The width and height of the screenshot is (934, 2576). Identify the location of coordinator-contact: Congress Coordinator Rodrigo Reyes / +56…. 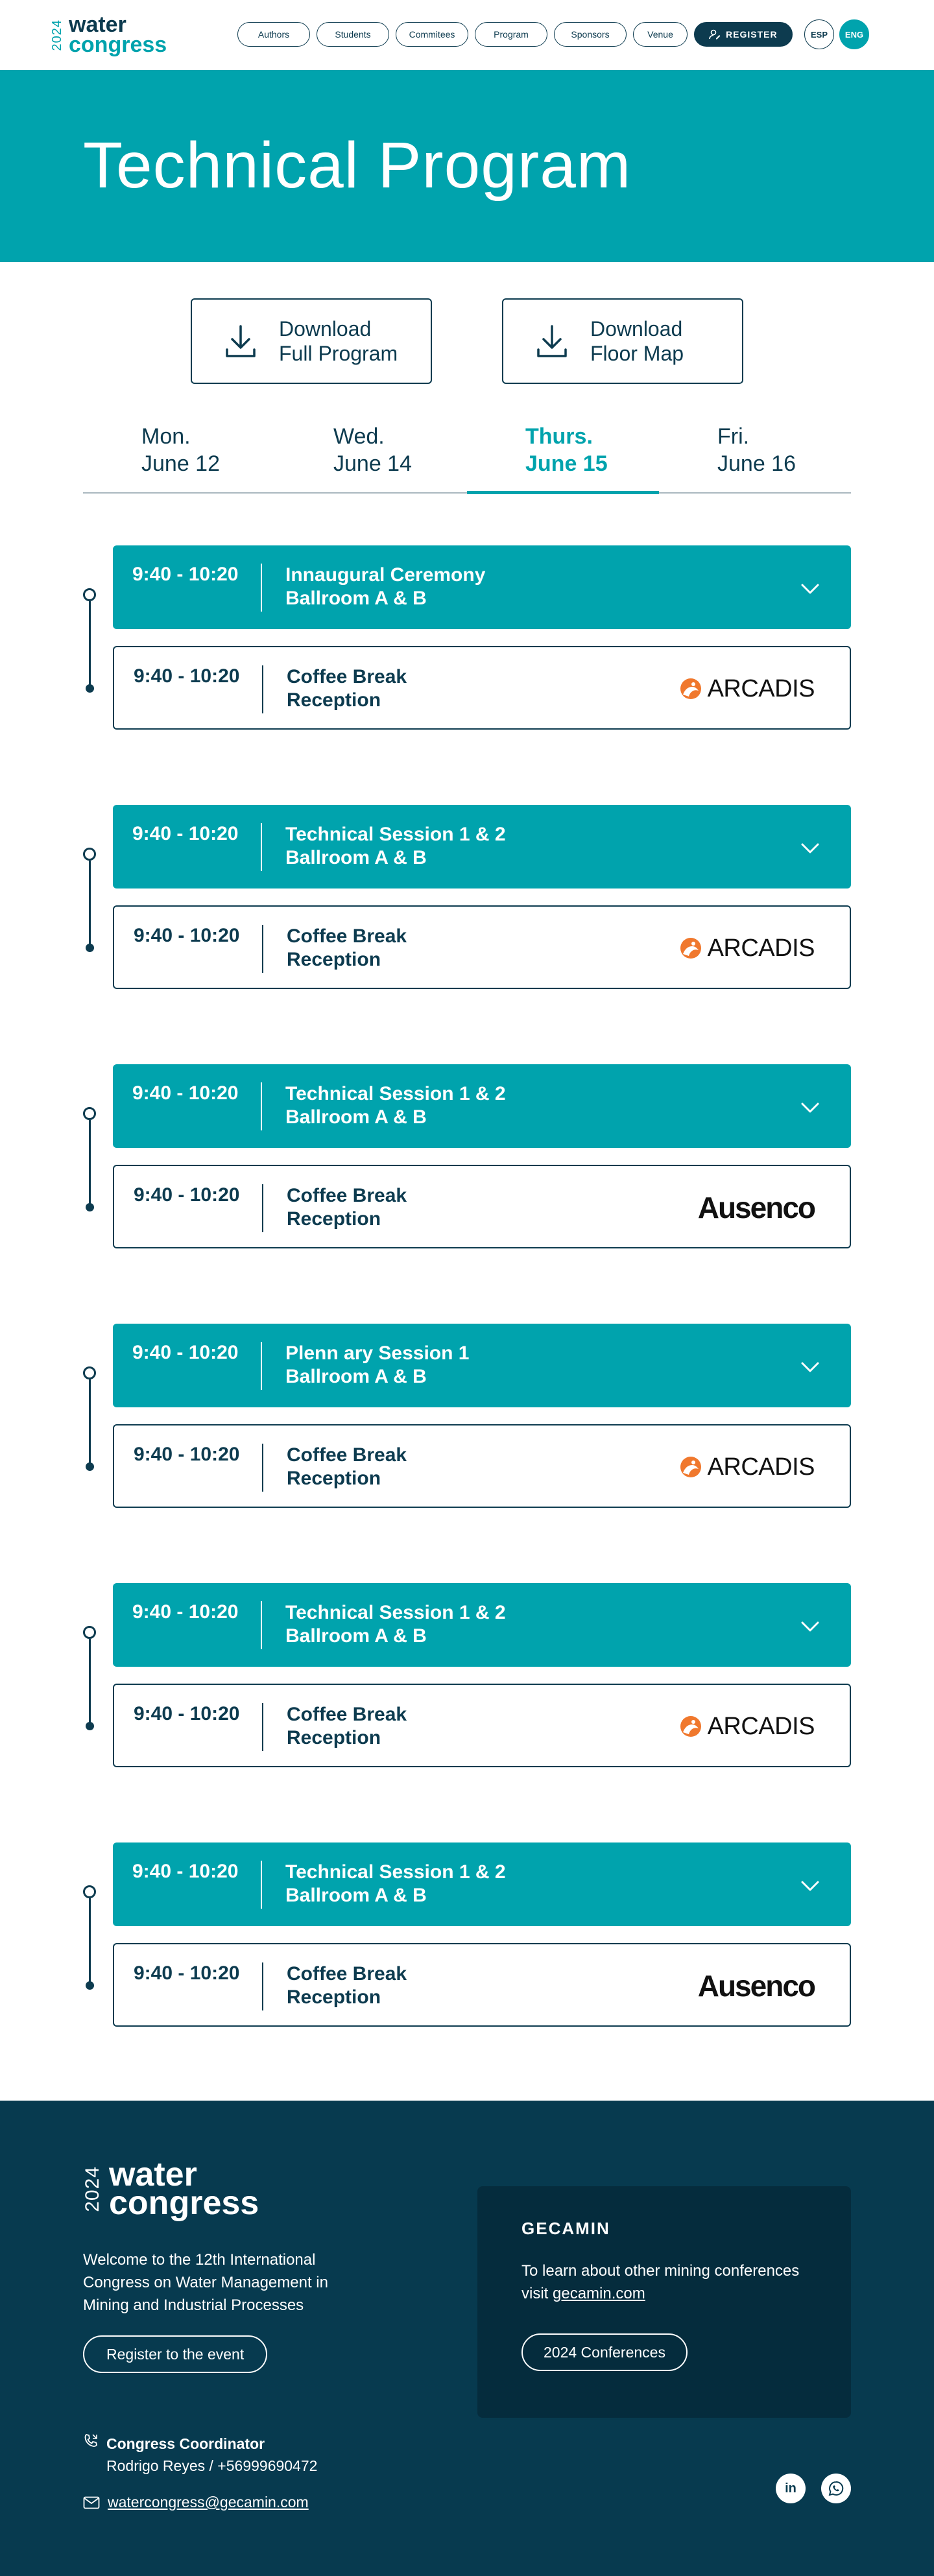
(200, 2455).